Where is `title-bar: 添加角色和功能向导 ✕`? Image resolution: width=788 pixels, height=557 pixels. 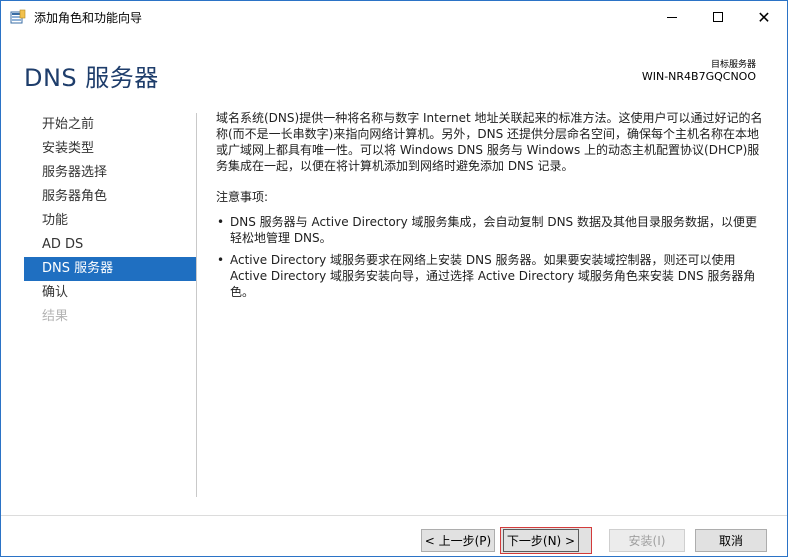 title-bar: 添加角色和功能向导 ✕ is located at coordinates (394, 17).